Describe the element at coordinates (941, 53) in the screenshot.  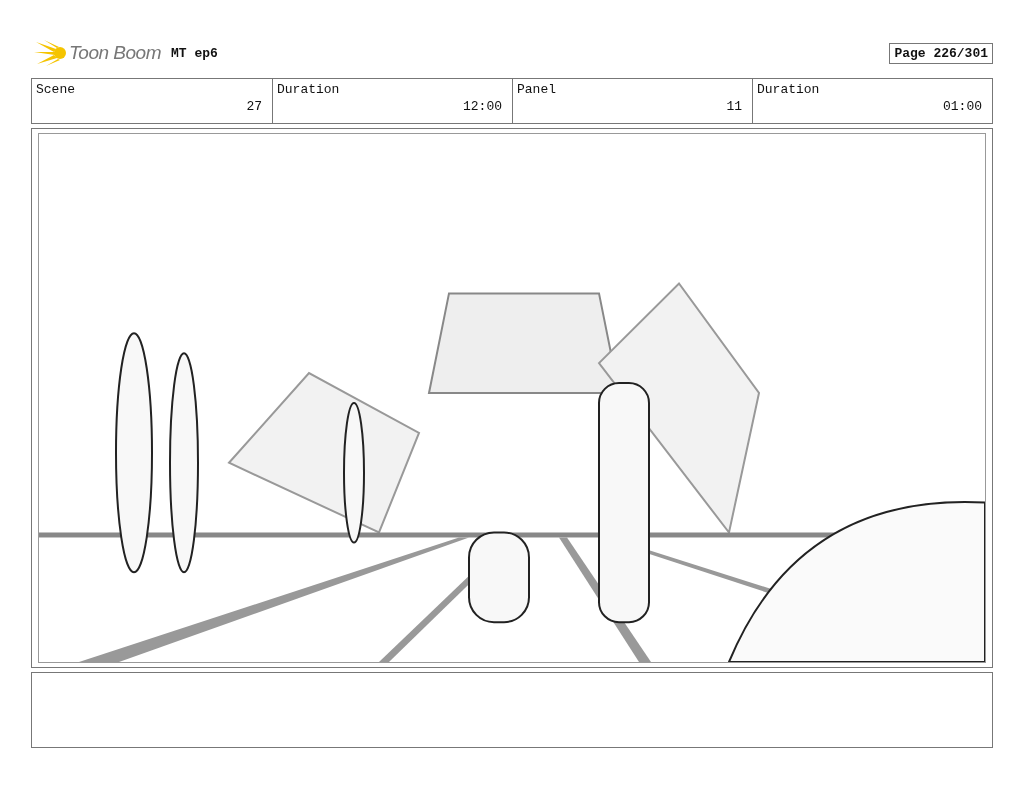
I see `page-number: Page 226/301` at that location.